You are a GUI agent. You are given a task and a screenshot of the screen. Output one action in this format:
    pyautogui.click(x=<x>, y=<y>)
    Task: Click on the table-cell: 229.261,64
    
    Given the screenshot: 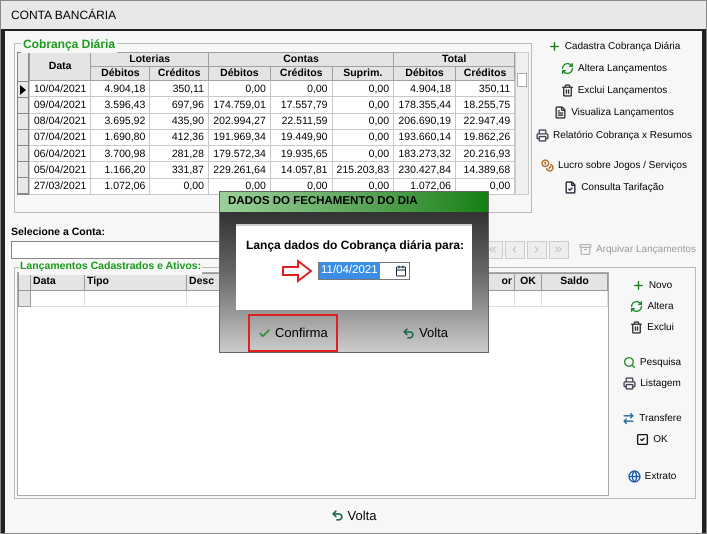 What is the action you would take?
    pyautogui.click(x=239, y=170)
    